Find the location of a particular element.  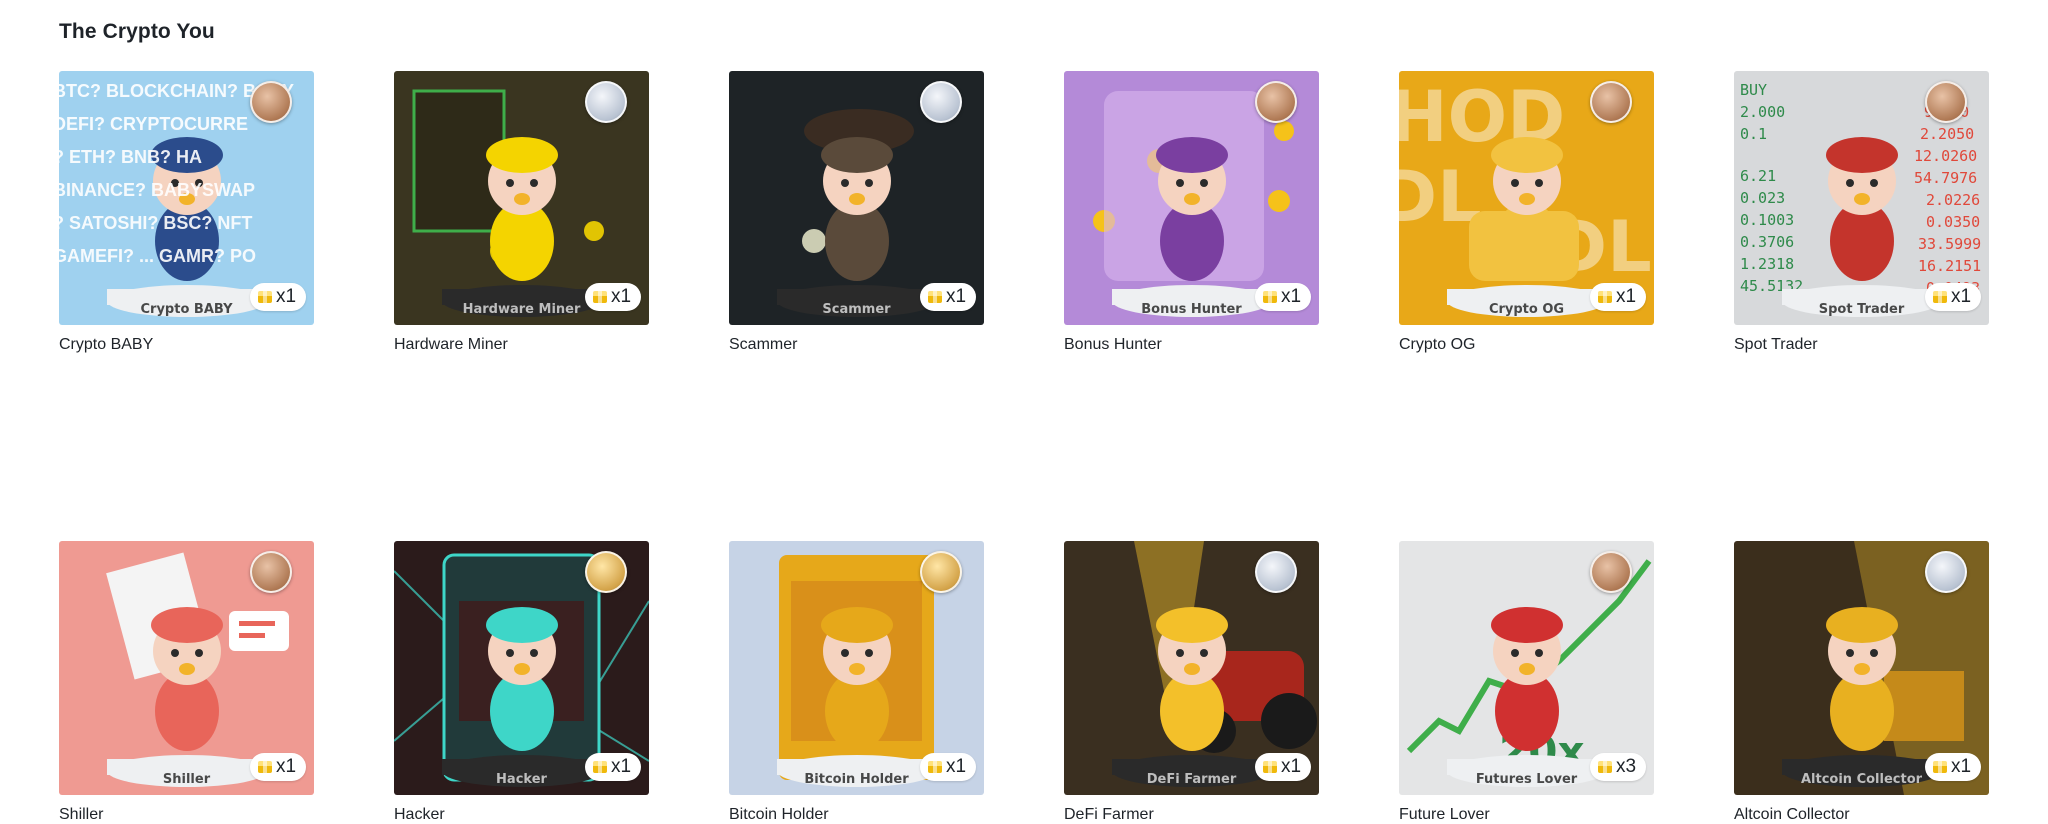

figure-plaque-text: Hardware Miner is located at coordinates (521, 309).